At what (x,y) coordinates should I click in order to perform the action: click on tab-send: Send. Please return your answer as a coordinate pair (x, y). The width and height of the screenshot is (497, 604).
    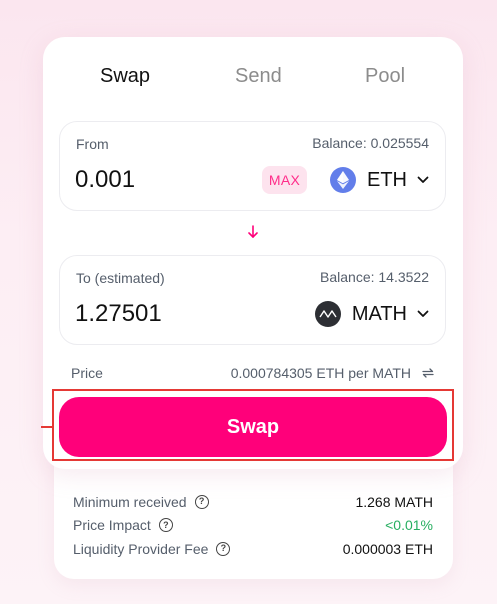
    Looking at the image, I should click on (258, 76).